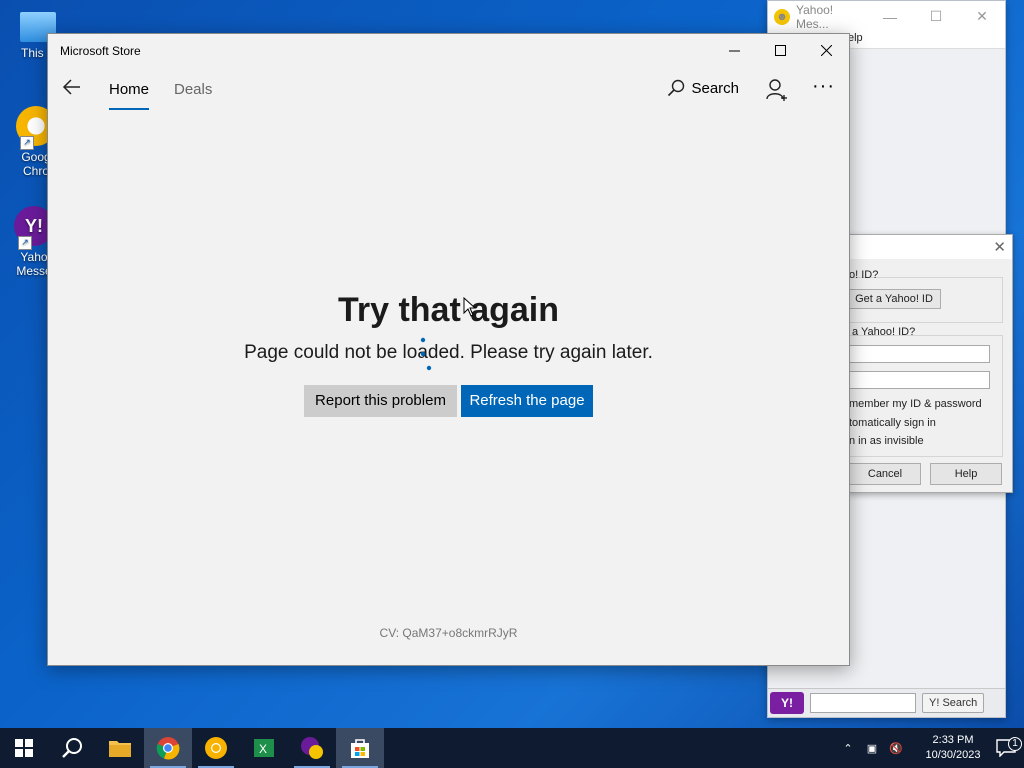 Image resolution: width=1024 pixels, height=768 pixels. Describe the element at coordinates (953, 740) in the screenshot. I see `clock-time: 2:33 PM` at that location.